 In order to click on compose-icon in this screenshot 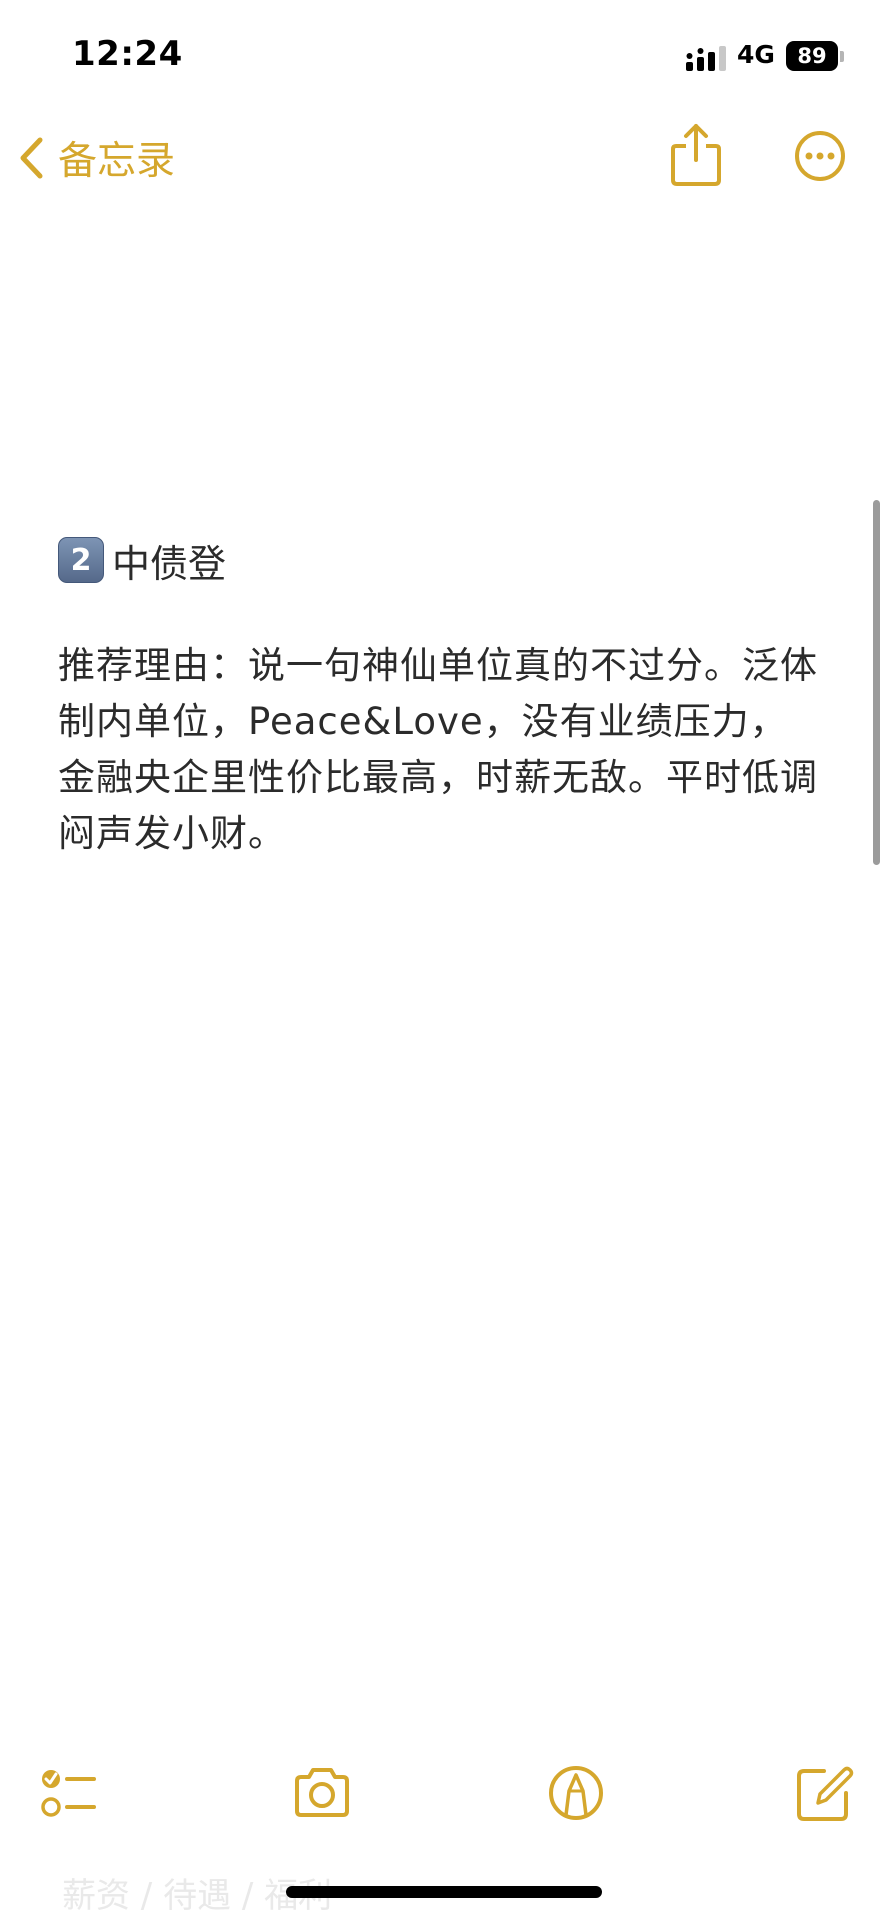, I will do `click(824, 1793)`.